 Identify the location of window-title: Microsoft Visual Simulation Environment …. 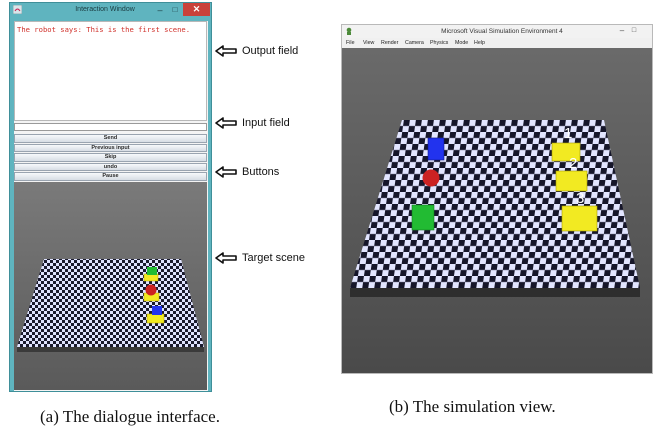
(502, 31).